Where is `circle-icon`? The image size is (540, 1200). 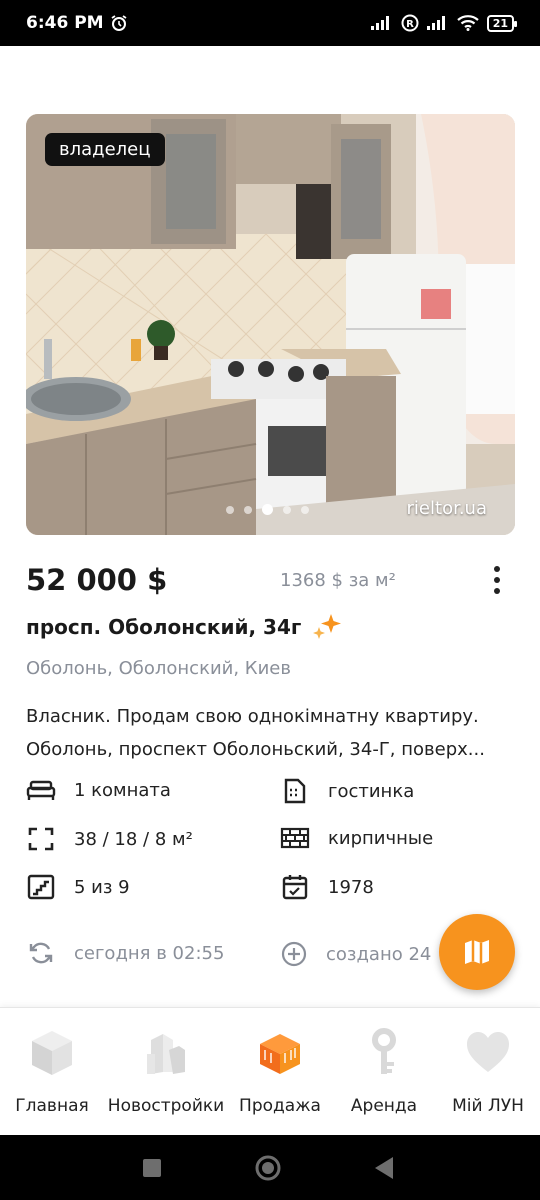 circle-icon is located at coordinates (268, 1168).